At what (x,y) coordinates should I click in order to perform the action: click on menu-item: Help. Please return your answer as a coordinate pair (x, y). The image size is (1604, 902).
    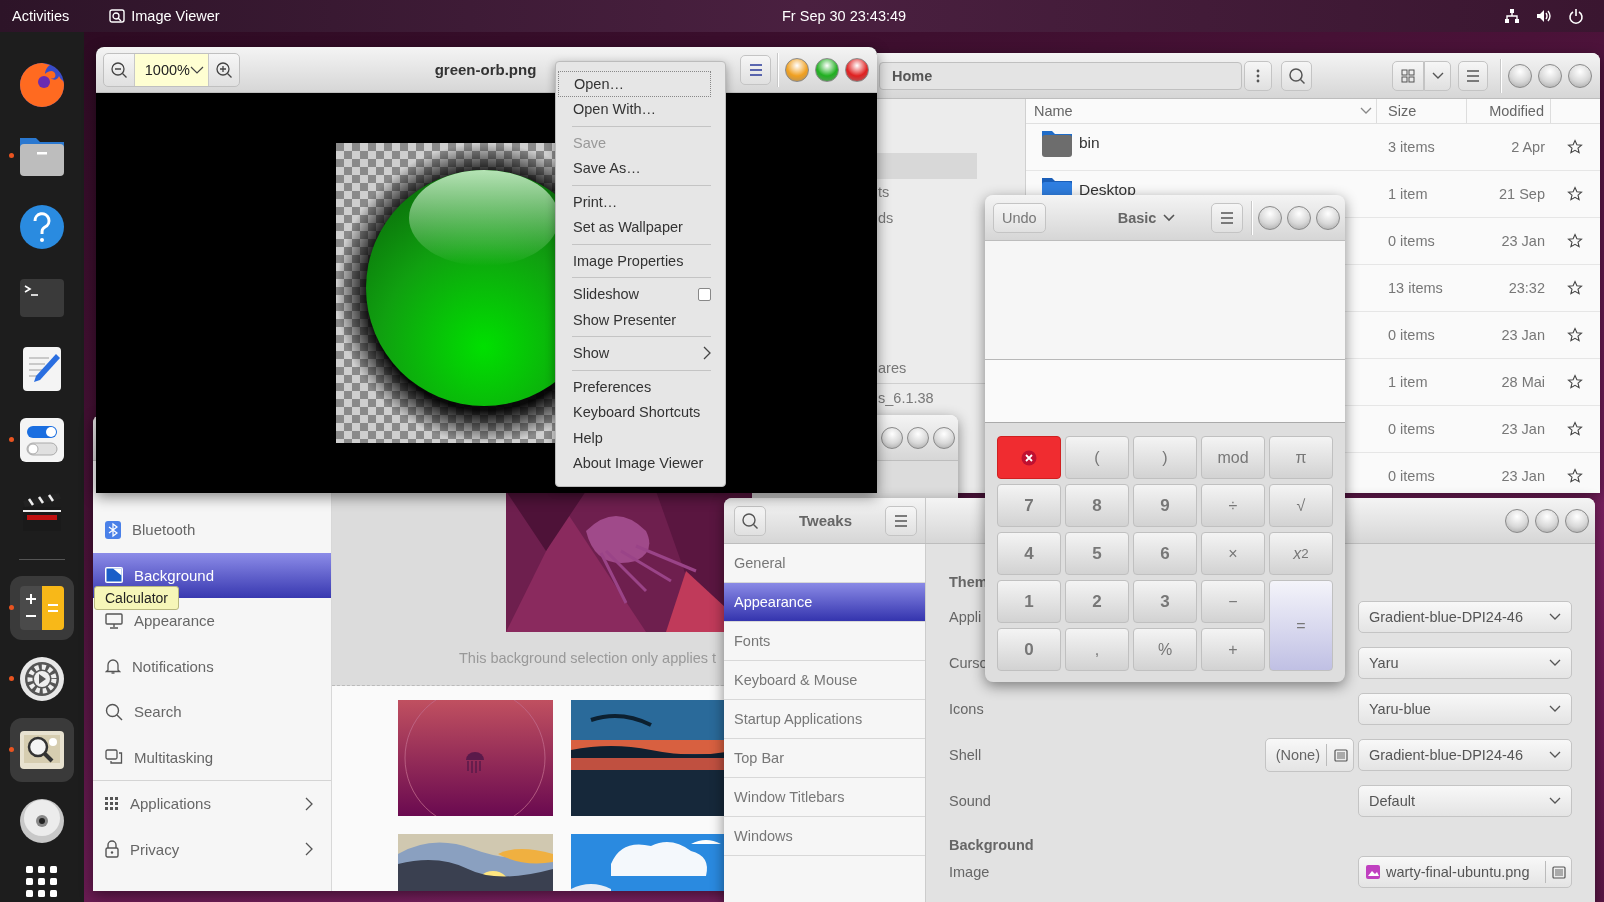
    Looking at the image, I should click on (634, 438).